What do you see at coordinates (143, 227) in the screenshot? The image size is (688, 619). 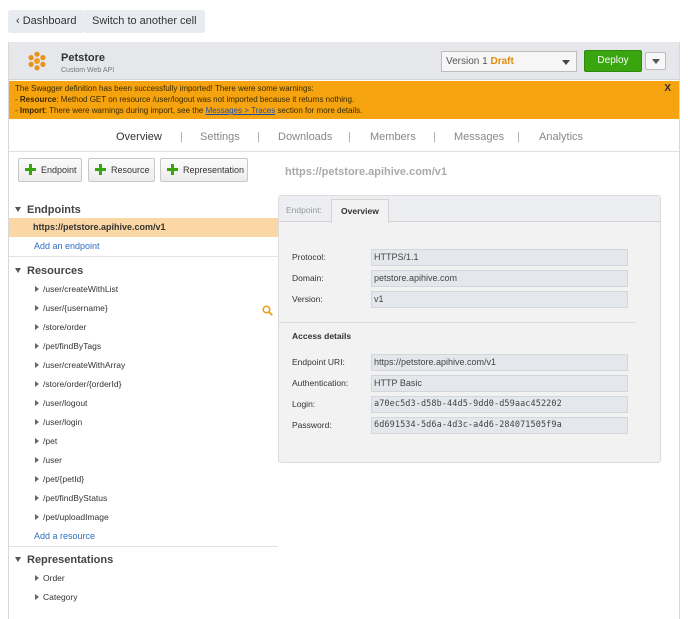 I see `endpoint-item-selected: https://petstore.apihive.com/v1` at bounding box center [143, 227].